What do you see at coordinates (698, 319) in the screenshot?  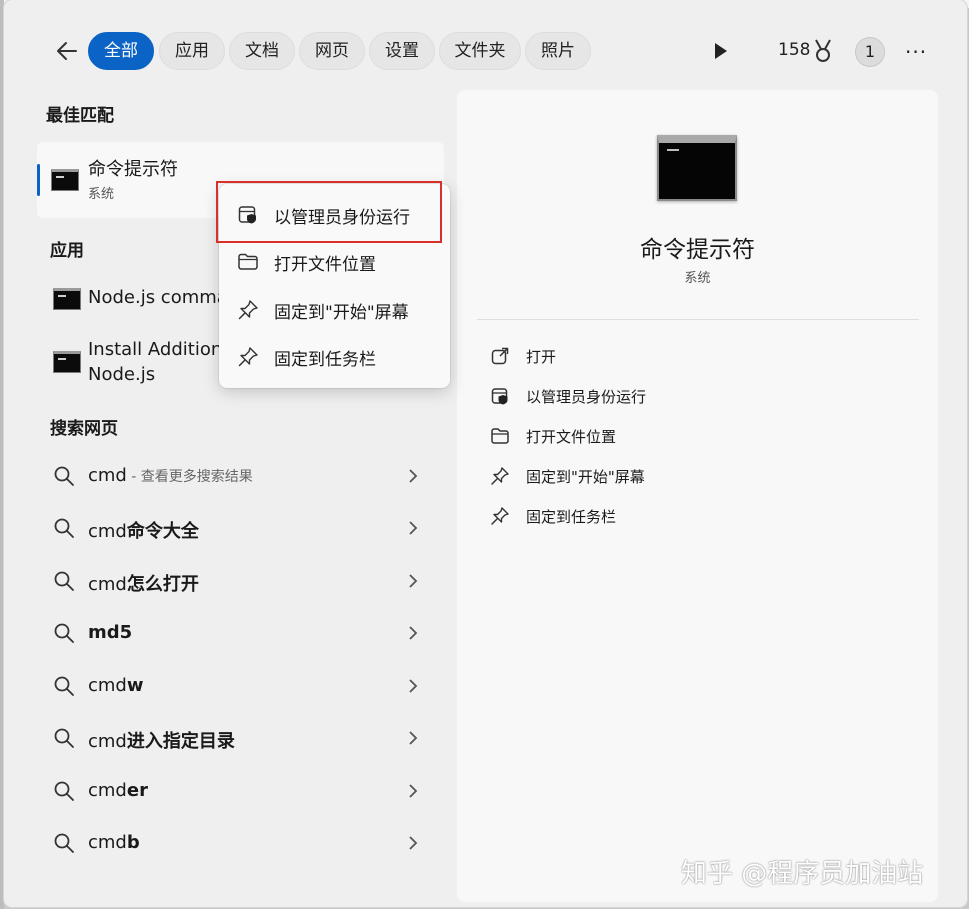 I see `detail-divider` at bounding box center [698, 319].